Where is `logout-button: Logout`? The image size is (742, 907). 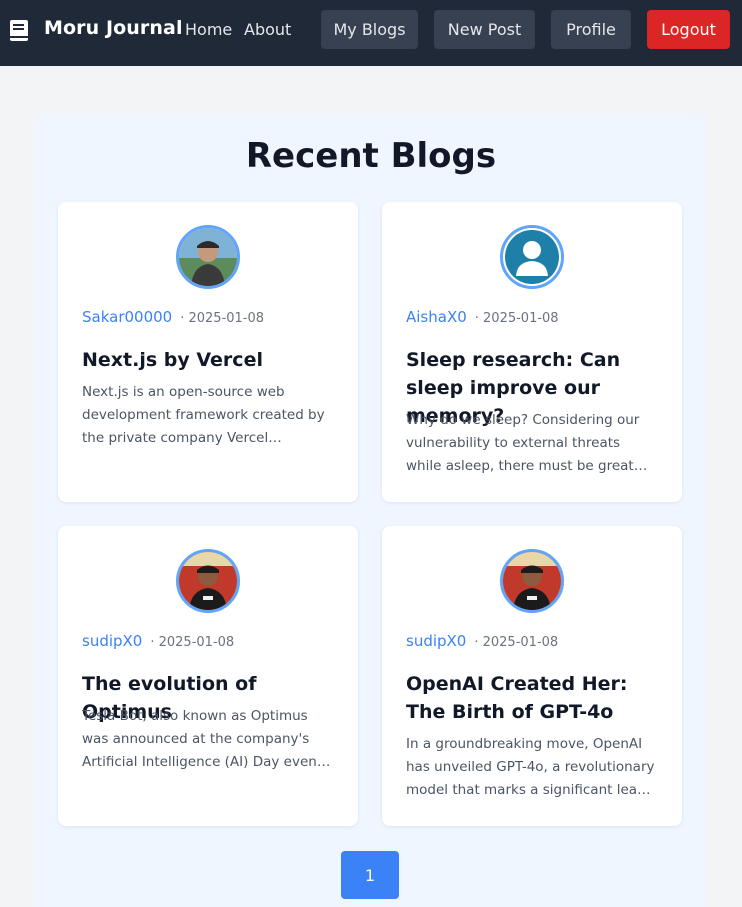
logout-button: Logout is located at coordinates (688, 29).